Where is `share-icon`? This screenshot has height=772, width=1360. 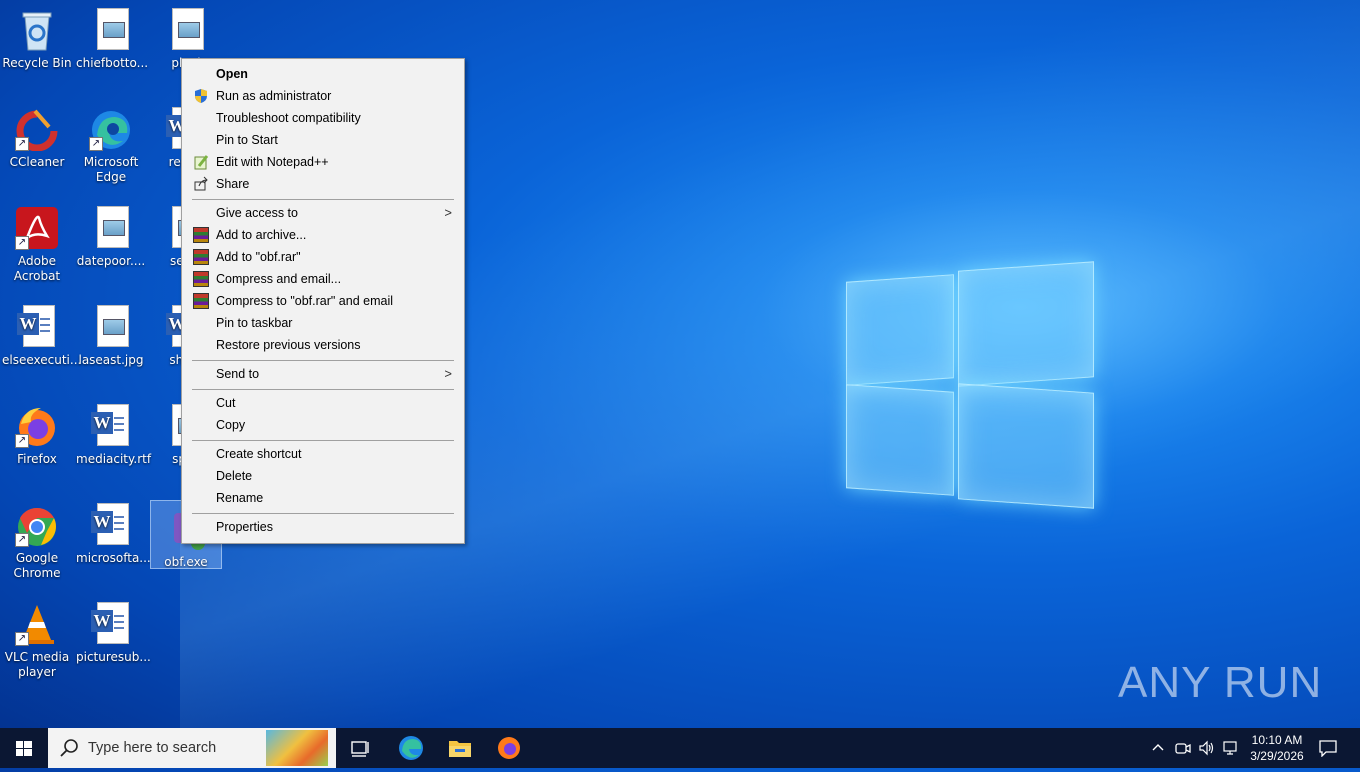
share-icon is located at coordinates (201, 184).